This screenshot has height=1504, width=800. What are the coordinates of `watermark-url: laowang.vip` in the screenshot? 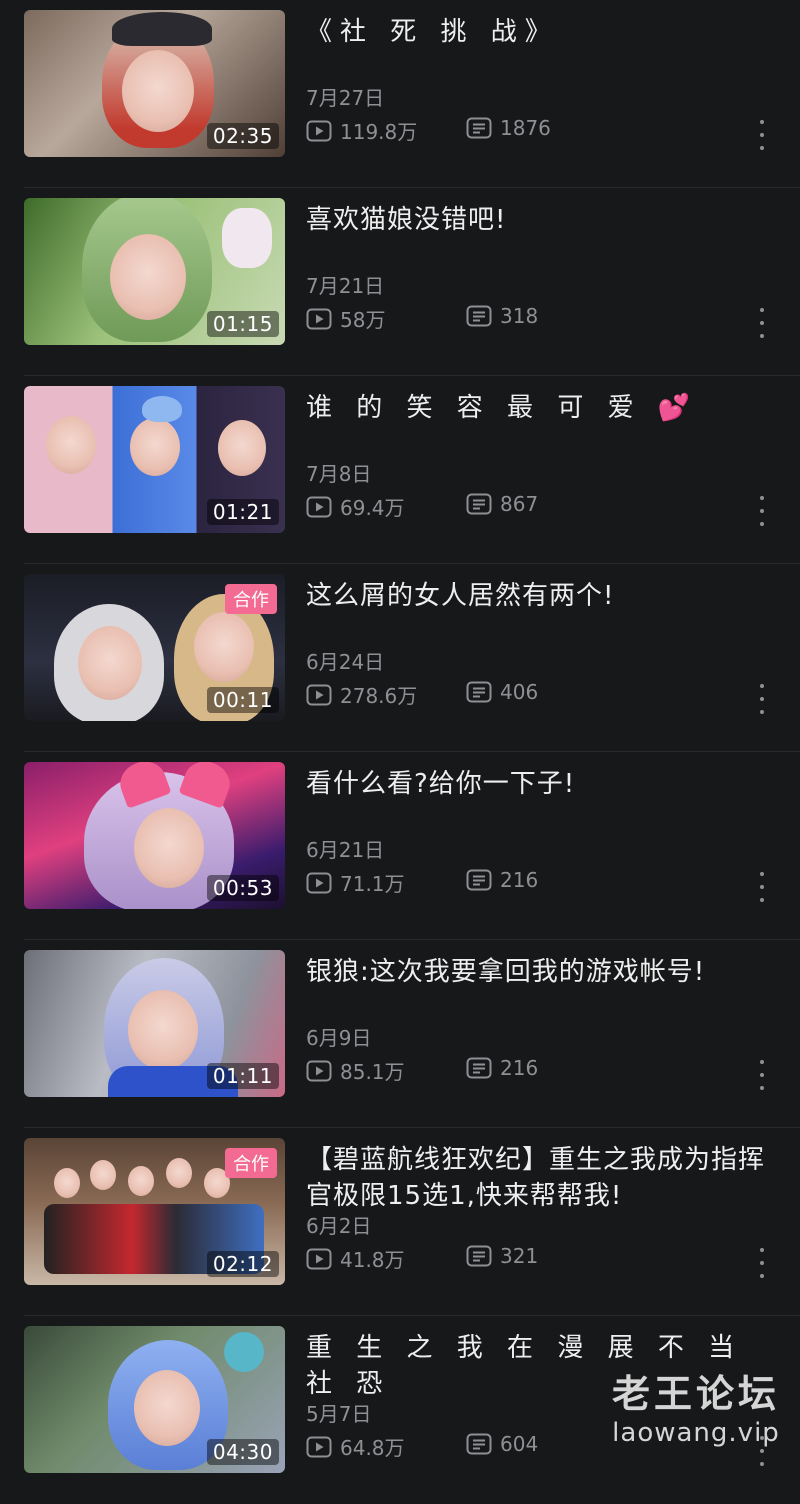 It's located at (696, 1433).